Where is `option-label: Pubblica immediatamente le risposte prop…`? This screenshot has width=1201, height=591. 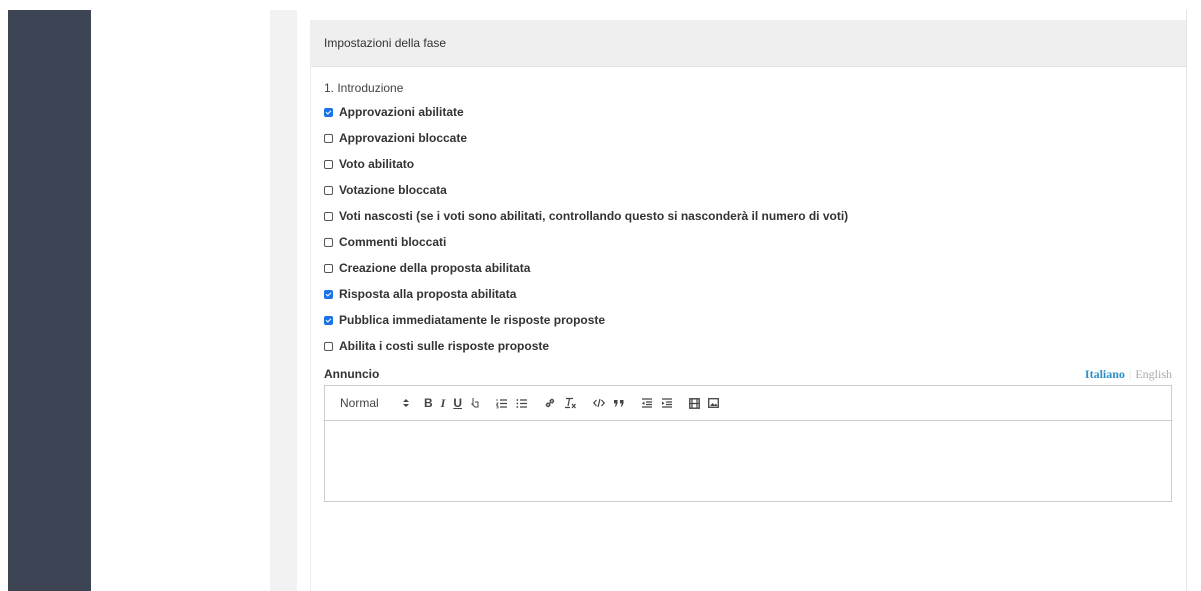
option-label: Pubblica immediatamente le risposte prop… is located at coordinates (472, 320).